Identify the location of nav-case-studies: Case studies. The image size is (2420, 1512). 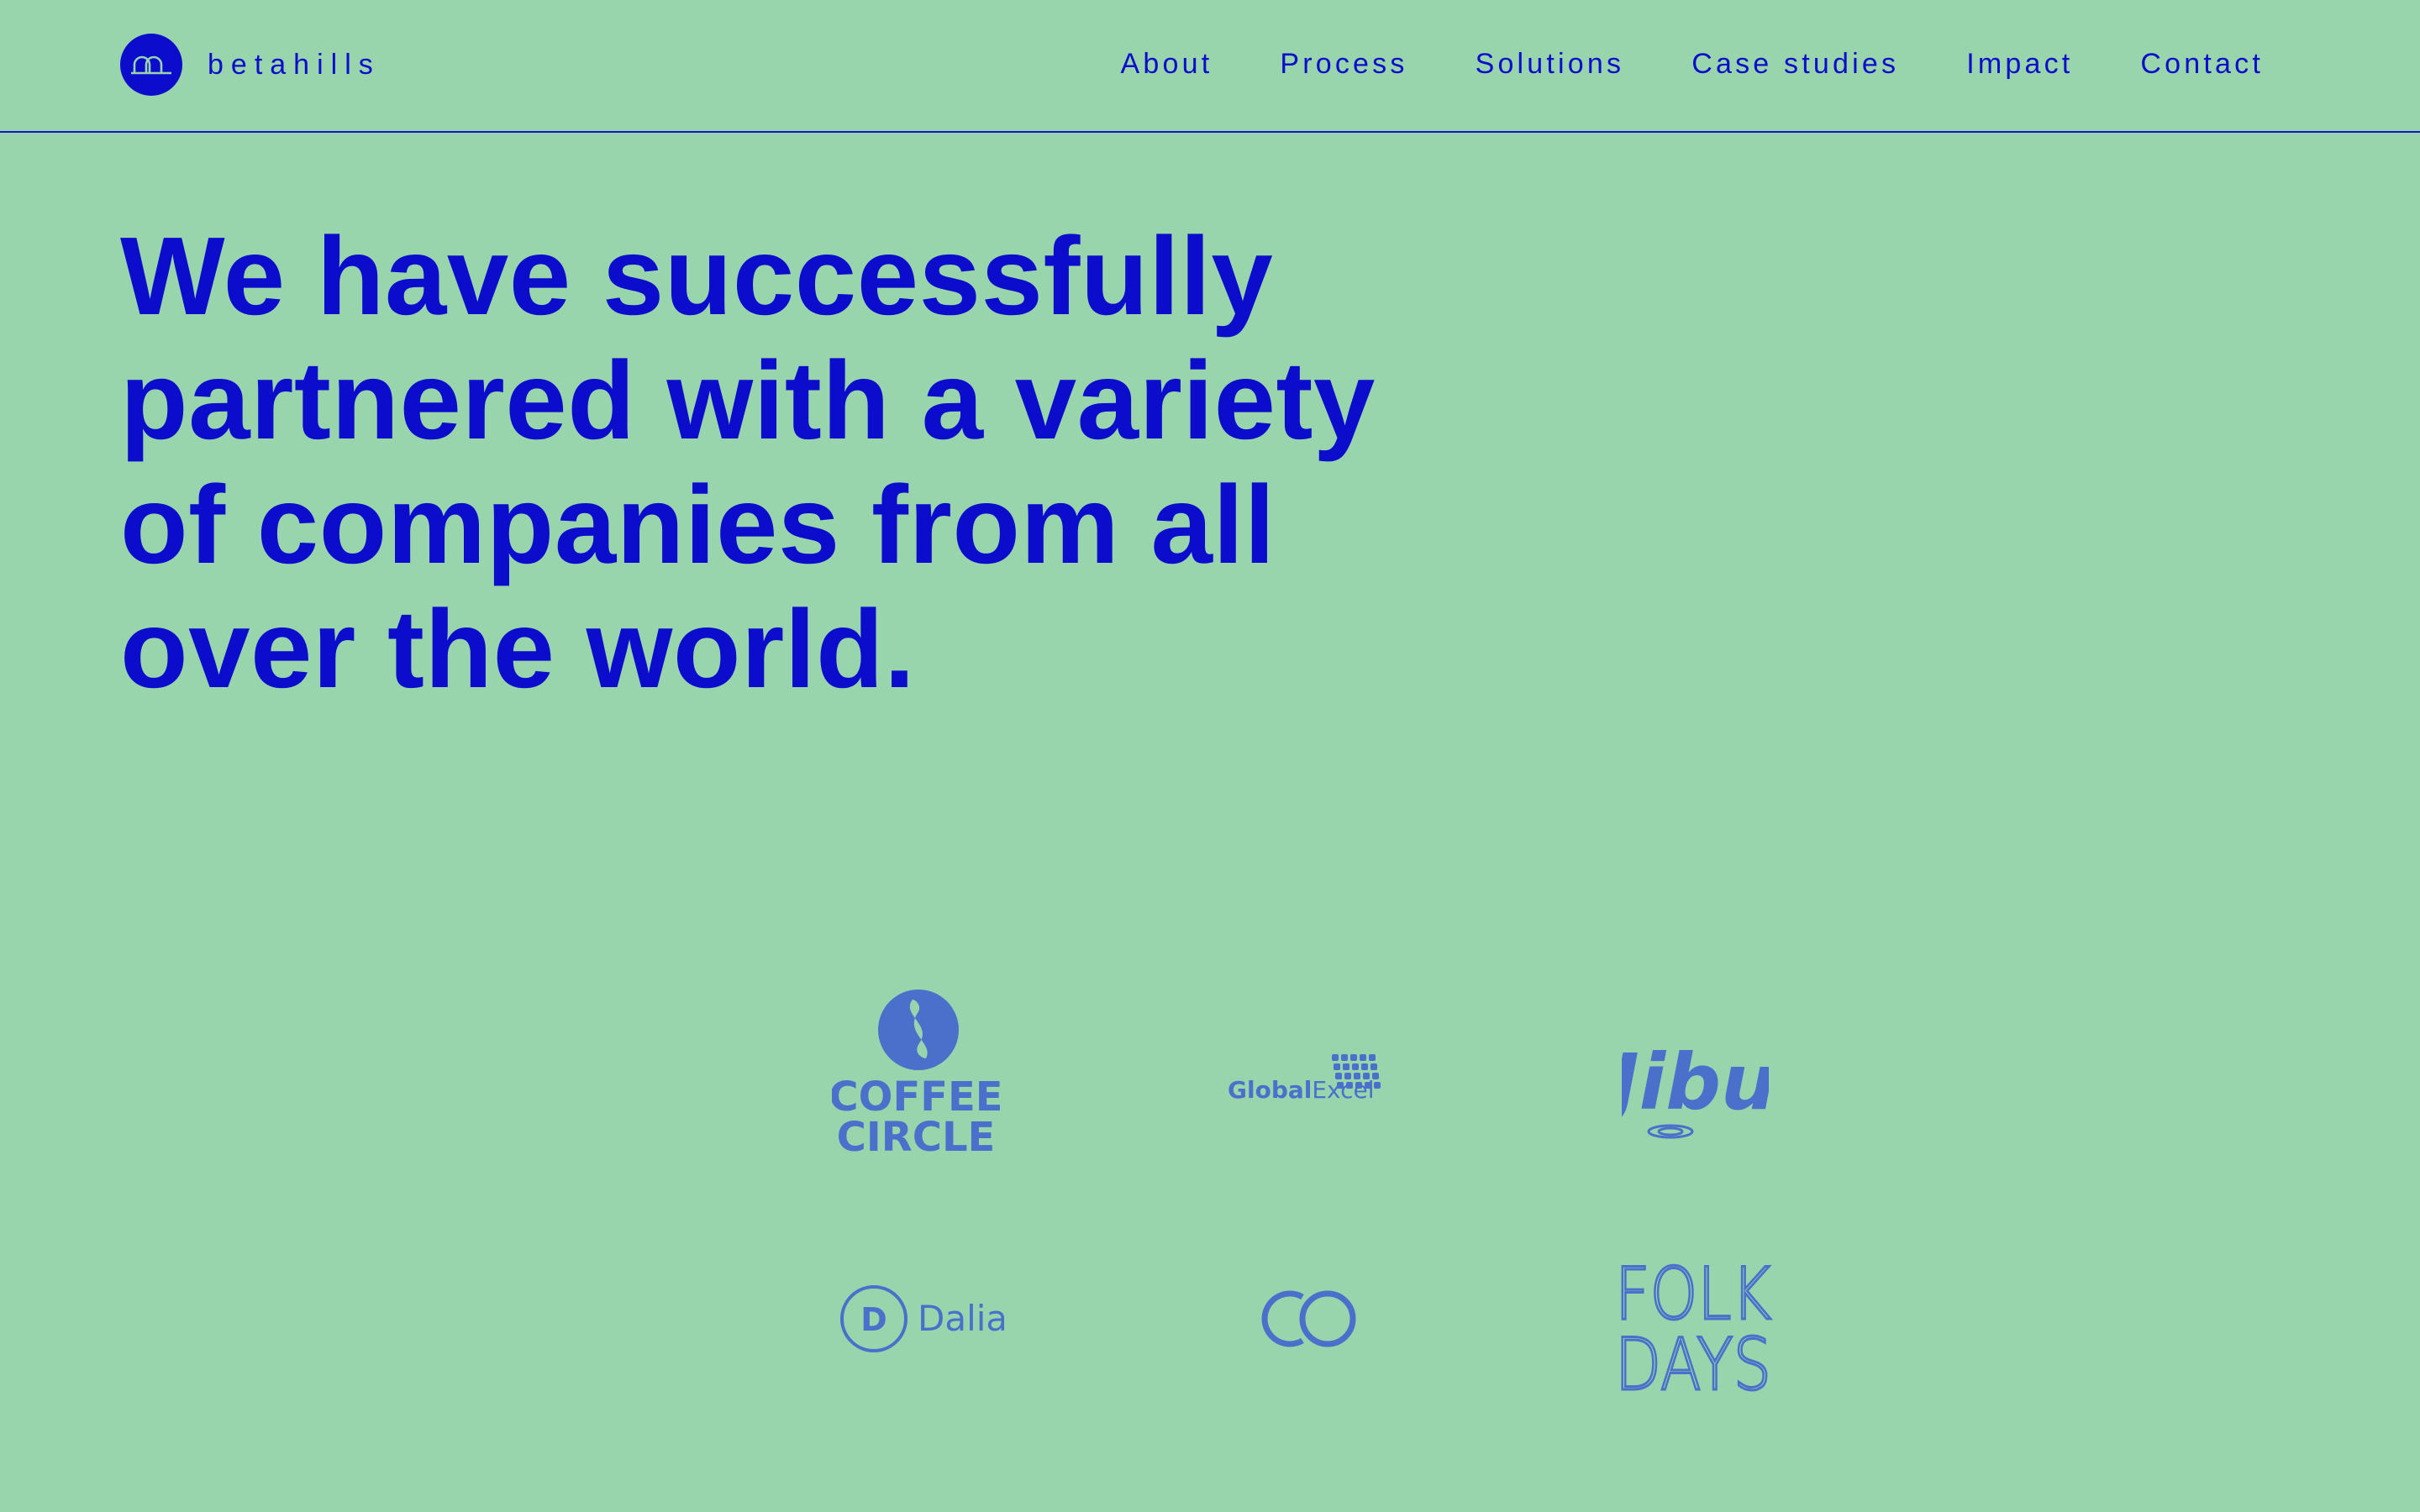
(1795, 64).